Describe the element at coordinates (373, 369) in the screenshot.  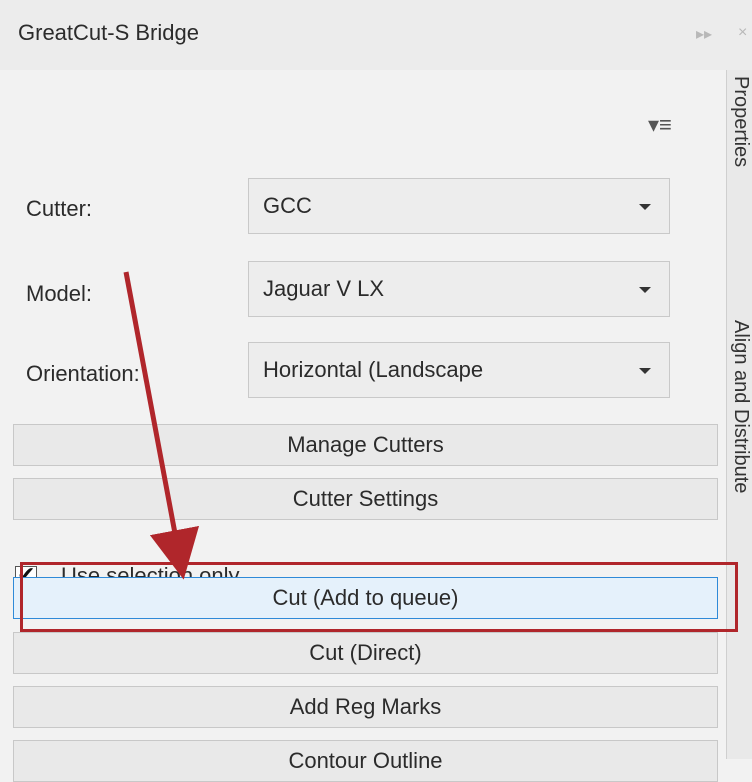
I see `orientation-value: Horizontal (Landscape` at that location.